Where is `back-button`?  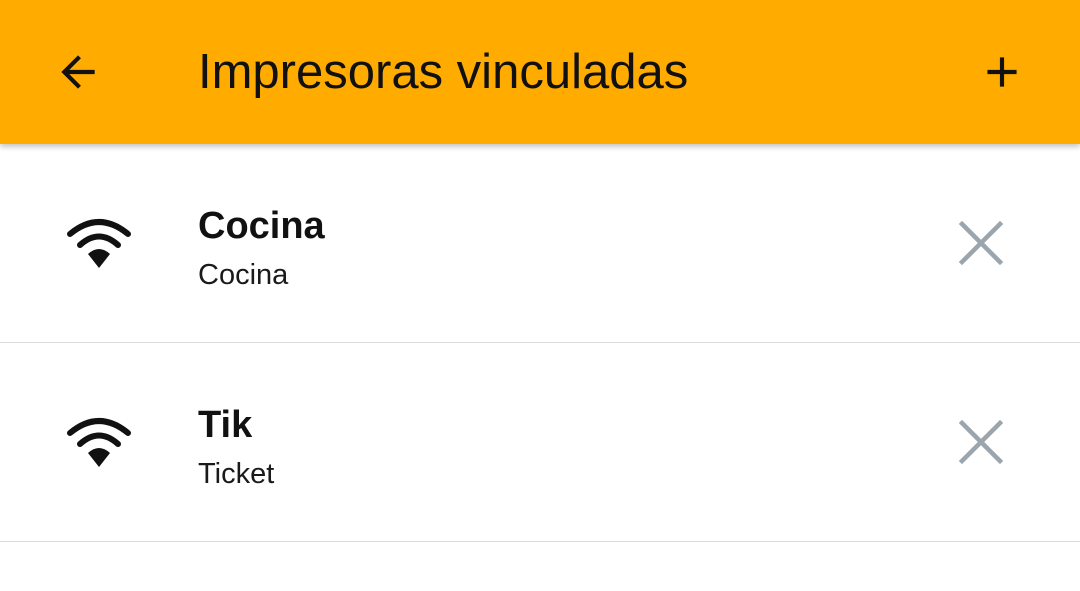
back-button is located at coordinates (78, 72).